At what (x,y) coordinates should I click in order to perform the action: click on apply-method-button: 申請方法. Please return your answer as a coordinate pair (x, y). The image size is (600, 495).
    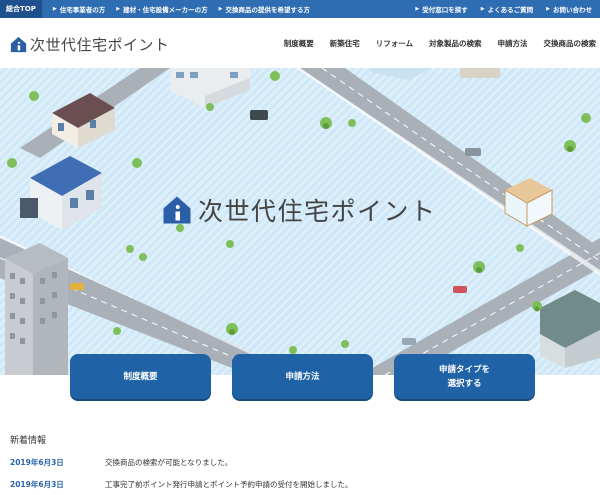
    Looking at the image, I should click on (302, 376).